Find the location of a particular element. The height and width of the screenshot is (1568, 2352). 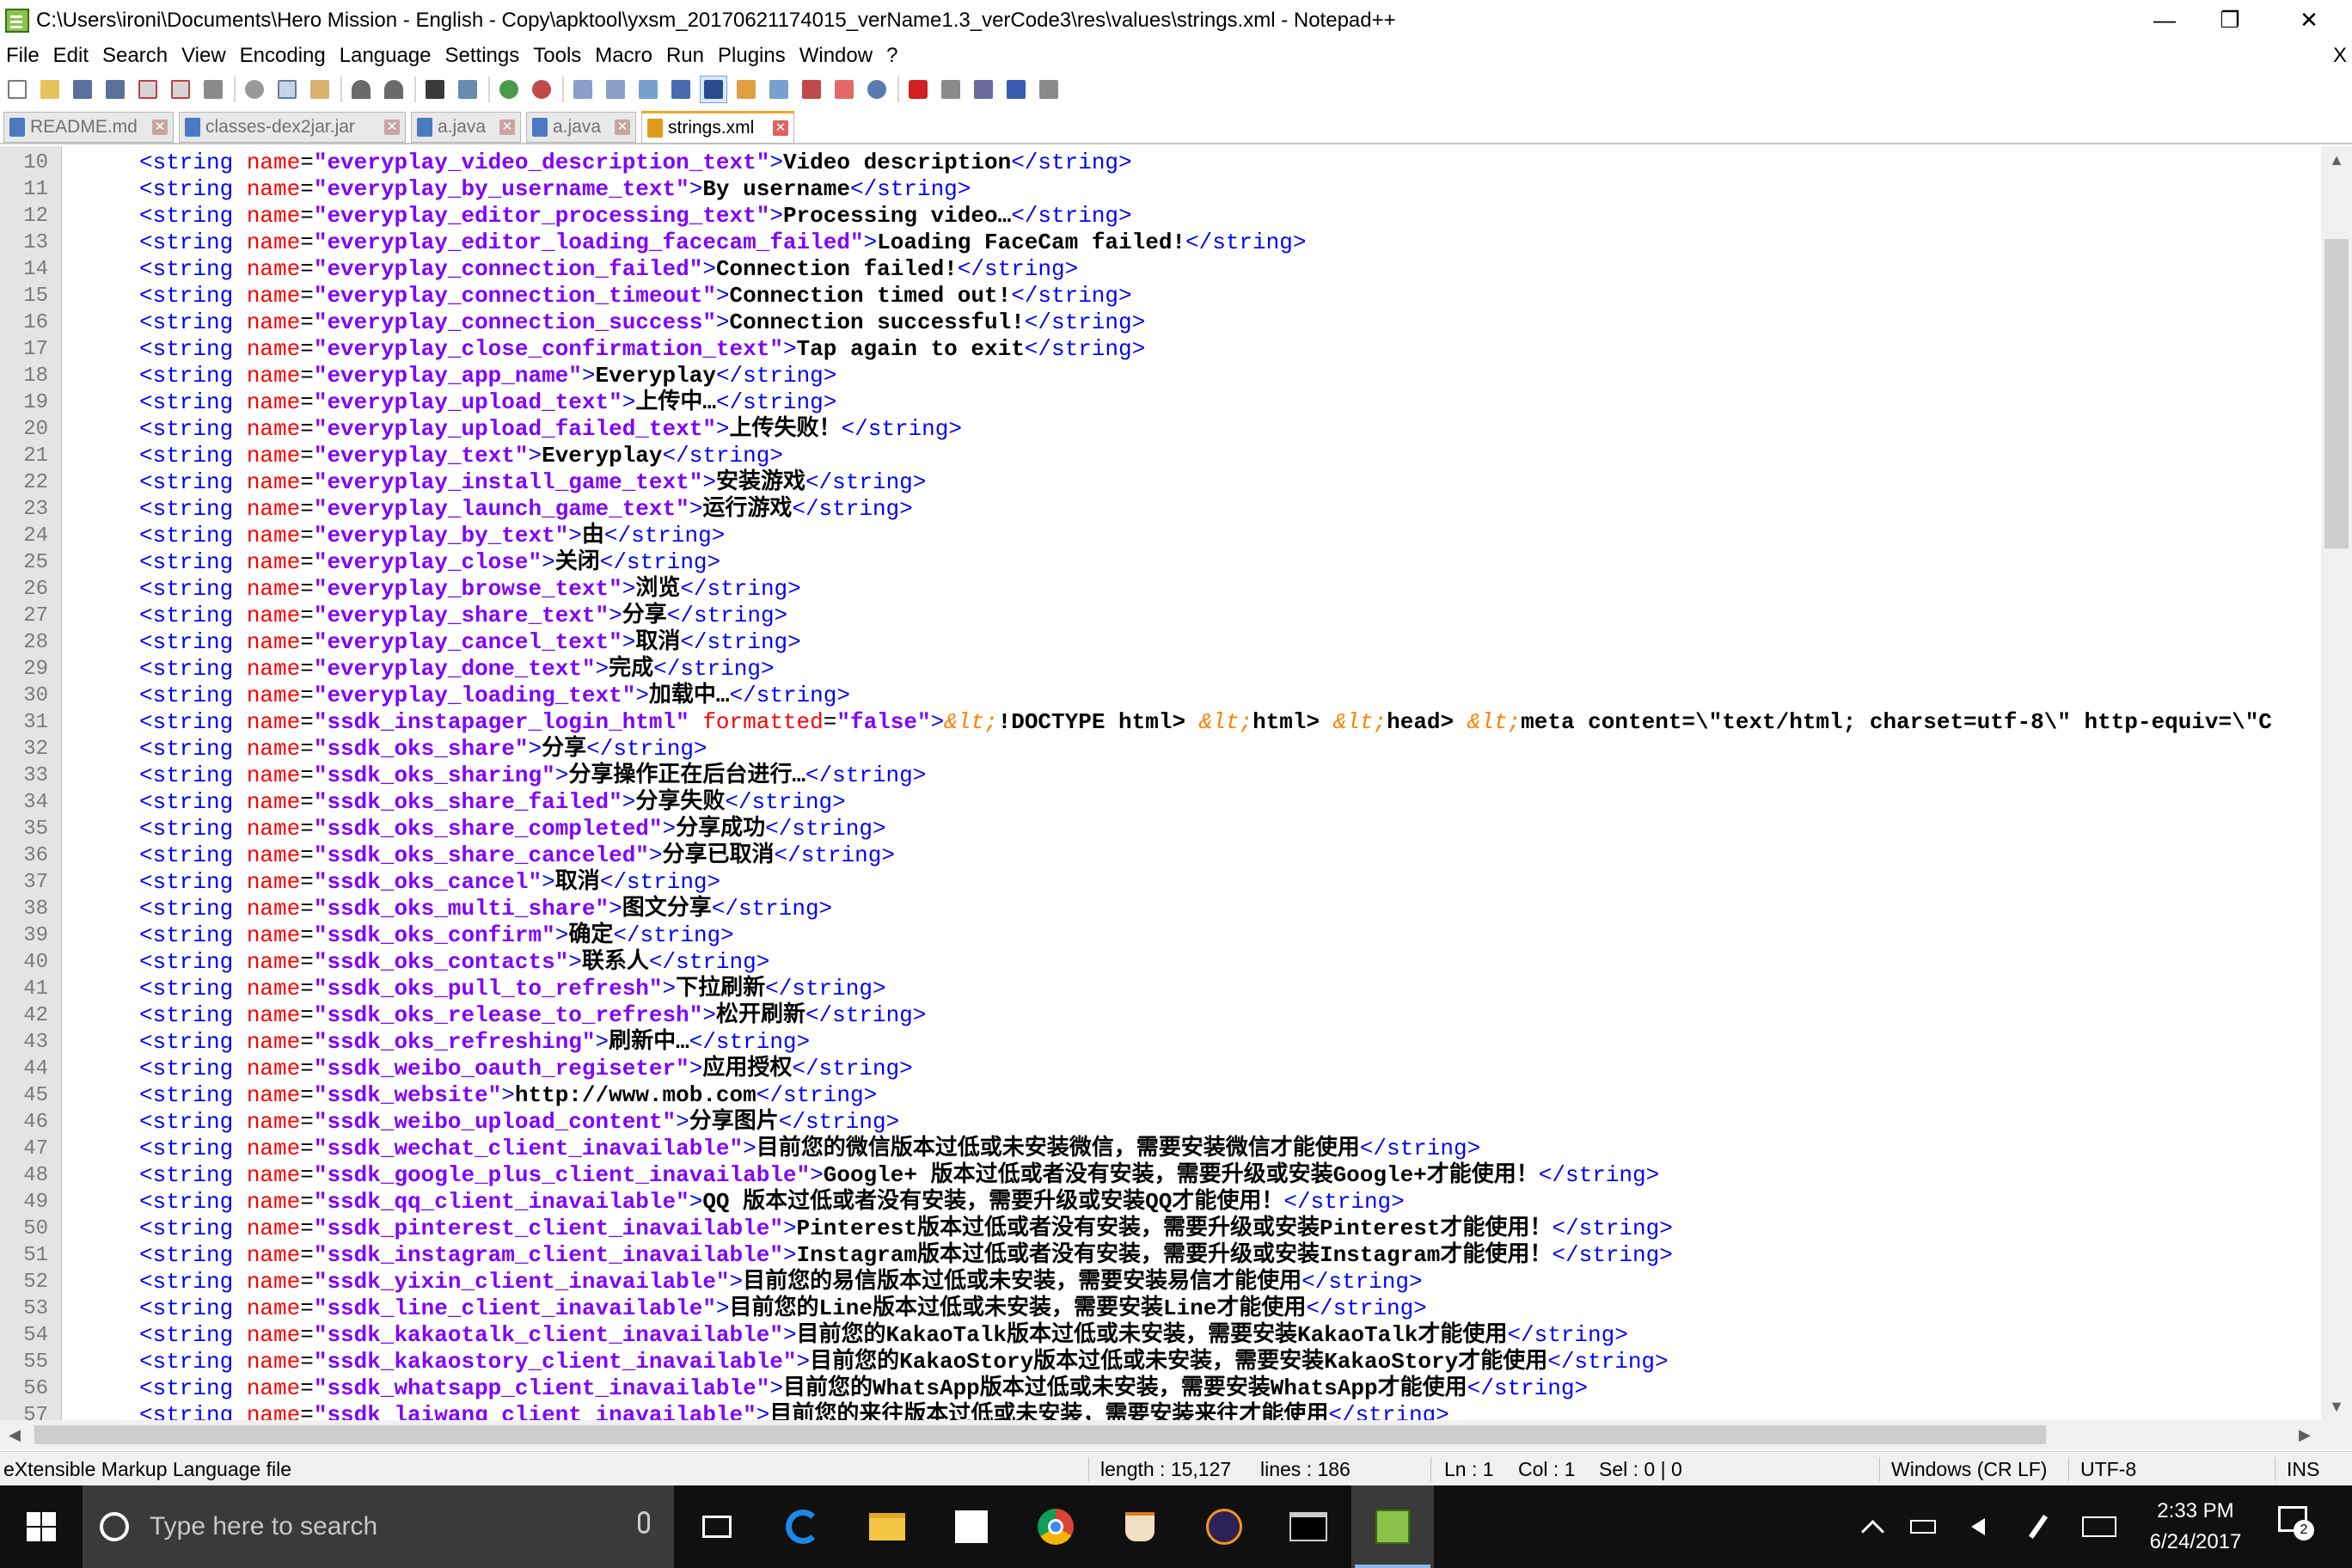

taskbar-edge is located at coordinates (803, 1526).